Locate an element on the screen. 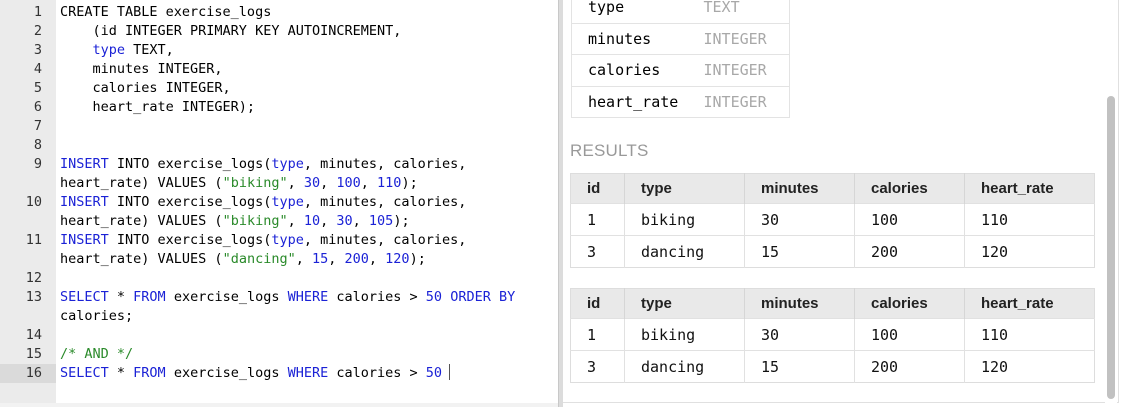 Image resolution: width=1123 pixels, height=407 pixels. sql-text-token is located at coordinates (76, 50).